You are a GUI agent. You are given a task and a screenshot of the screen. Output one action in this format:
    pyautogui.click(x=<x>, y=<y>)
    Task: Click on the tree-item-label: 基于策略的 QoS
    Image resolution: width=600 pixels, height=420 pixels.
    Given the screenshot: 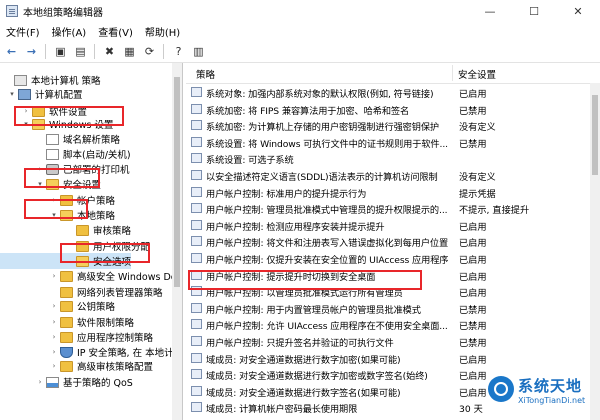 What is the action you would take?
    pyautogui.click(x=98, y=383)
    